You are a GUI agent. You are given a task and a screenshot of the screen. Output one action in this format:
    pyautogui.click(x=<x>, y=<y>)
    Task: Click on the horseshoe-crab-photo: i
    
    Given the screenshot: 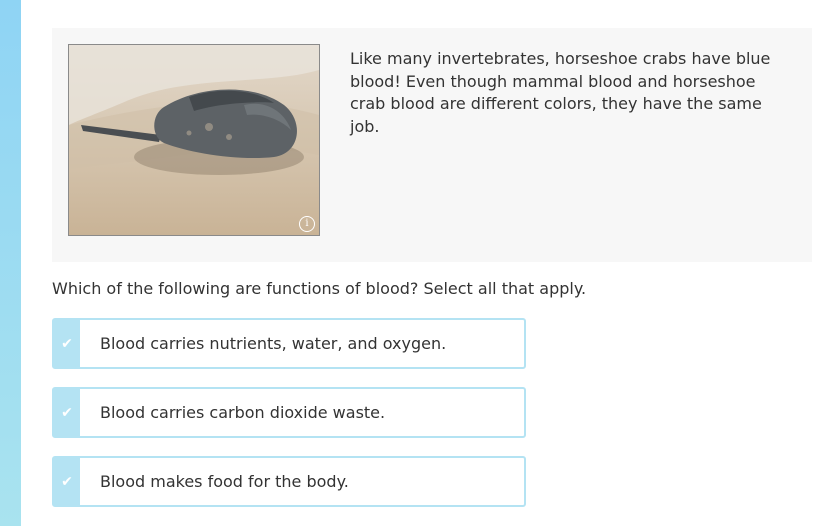 What is the action you would take?
    pyautogui.click(x=194, y=140)
    